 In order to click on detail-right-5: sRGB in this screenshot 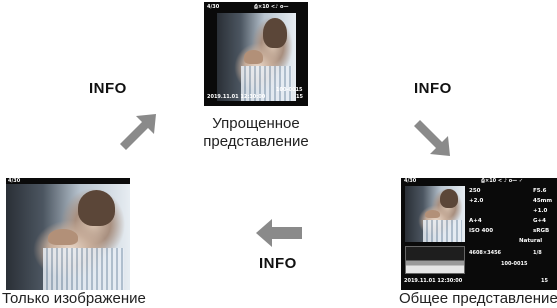, I will do `click(541, 231)`.